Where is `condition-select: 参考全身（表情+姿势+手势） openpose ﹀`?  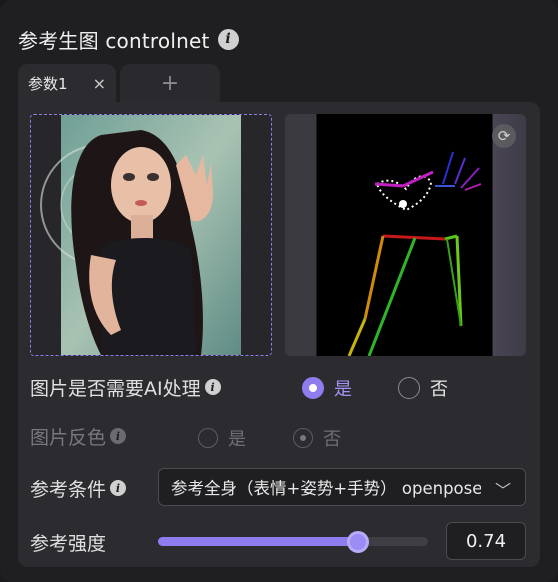
condition-select: 参考全身（表情+姿势+手势） openpose ﹀ is located at coordinates (342, 487).